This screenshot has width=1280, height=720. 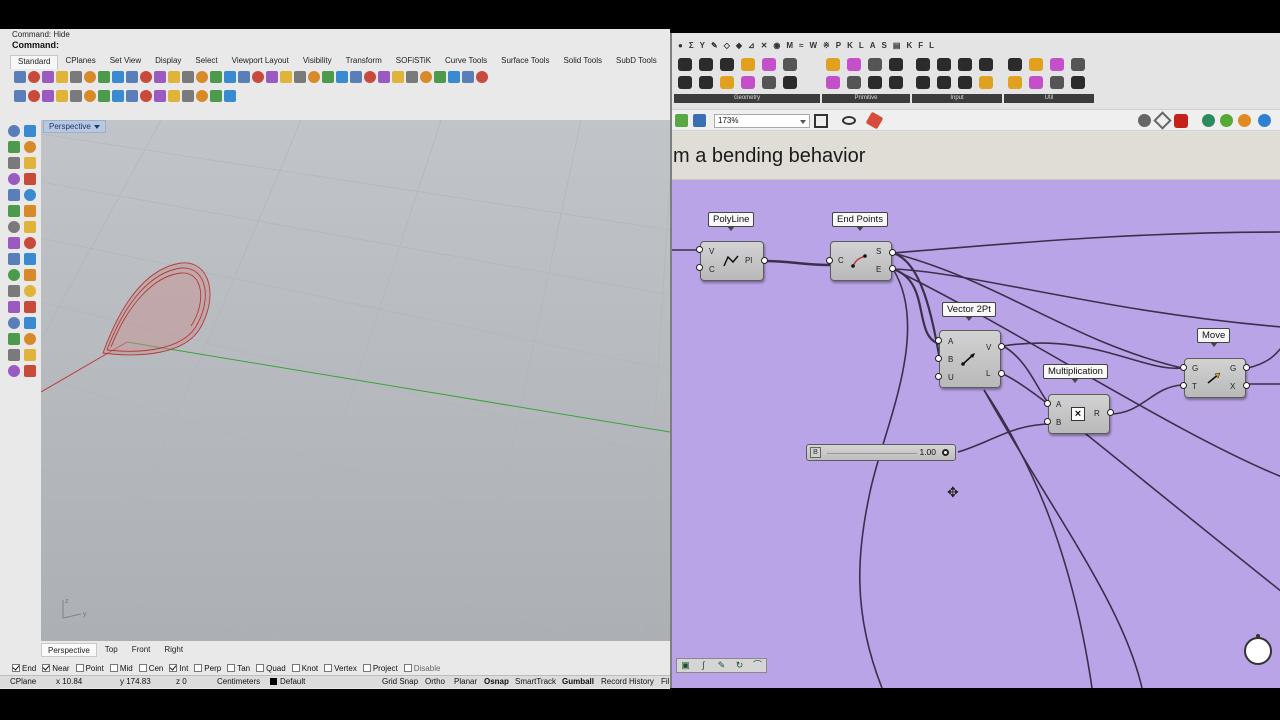 I want to click on osnap-int: Int, so click(x=178, y=668).